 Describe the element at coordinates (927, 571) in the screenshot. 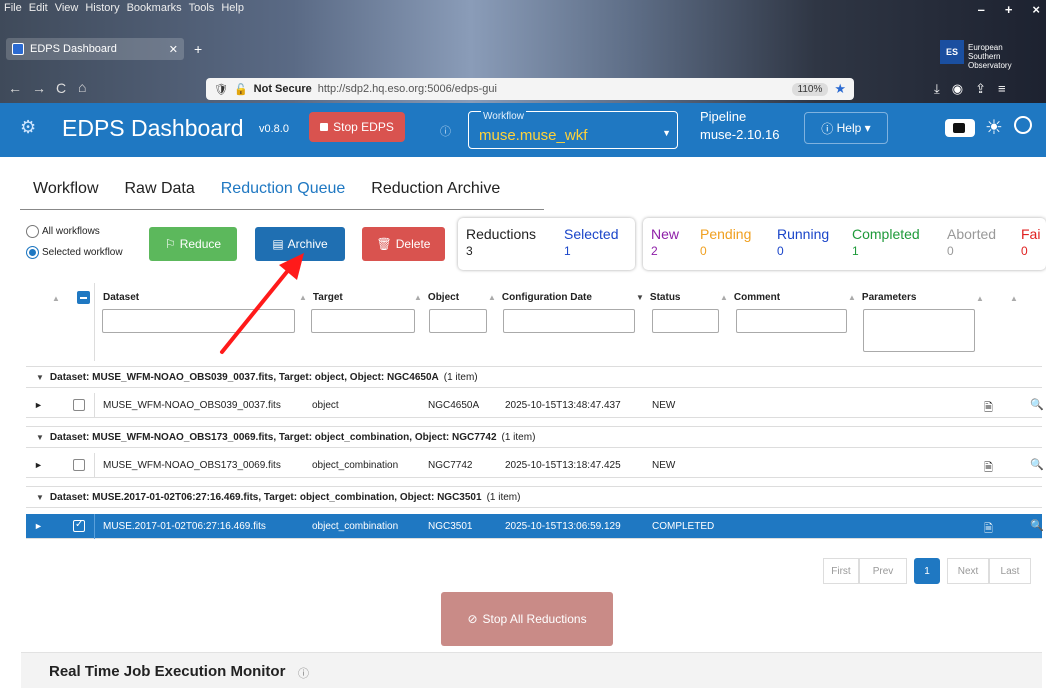

I see `page-current-button: 1` at that location.